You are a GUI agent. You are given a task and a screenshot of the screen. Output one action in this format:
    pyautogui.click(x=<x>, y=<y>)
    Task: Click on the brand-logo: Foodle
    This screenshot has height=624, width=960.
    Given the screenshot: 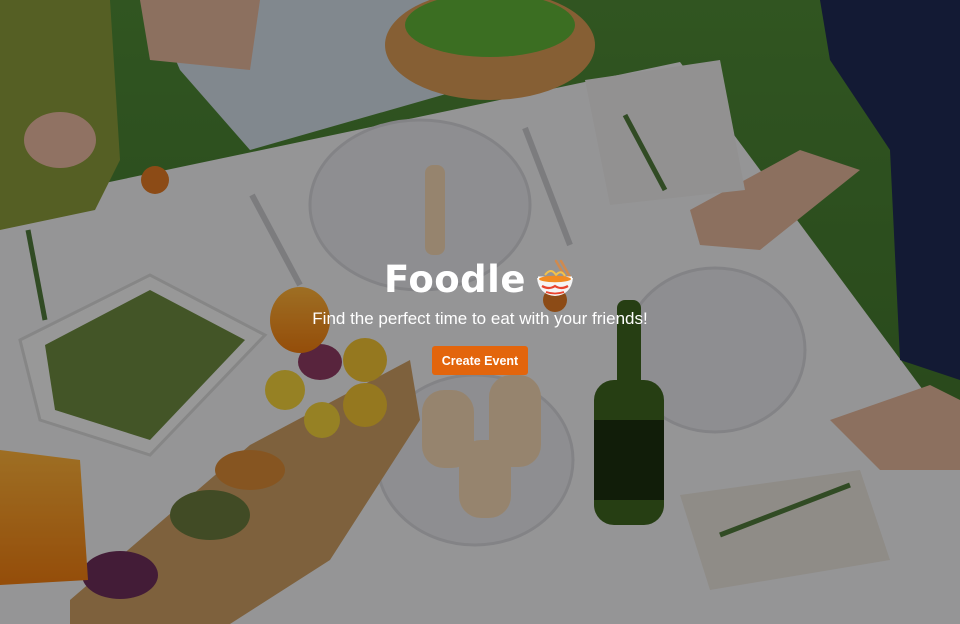 What is the action you would take?
    pyautogui.click(x=480, y=280)
    